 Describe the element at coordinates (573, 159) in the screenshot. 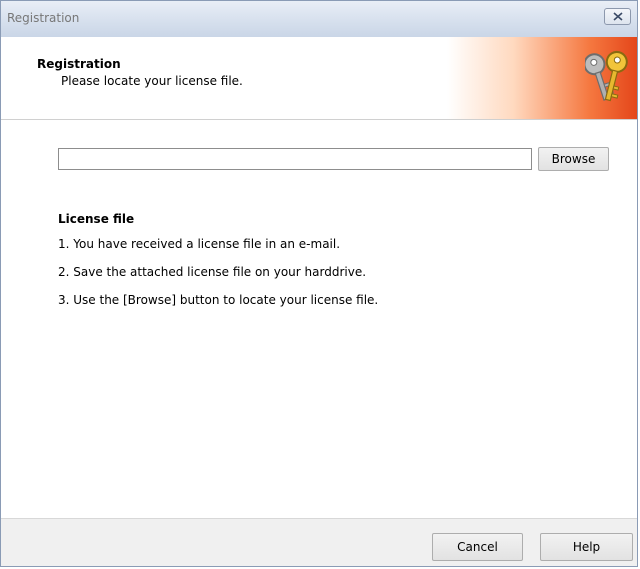

I see `browse-button: Browse` at that location.